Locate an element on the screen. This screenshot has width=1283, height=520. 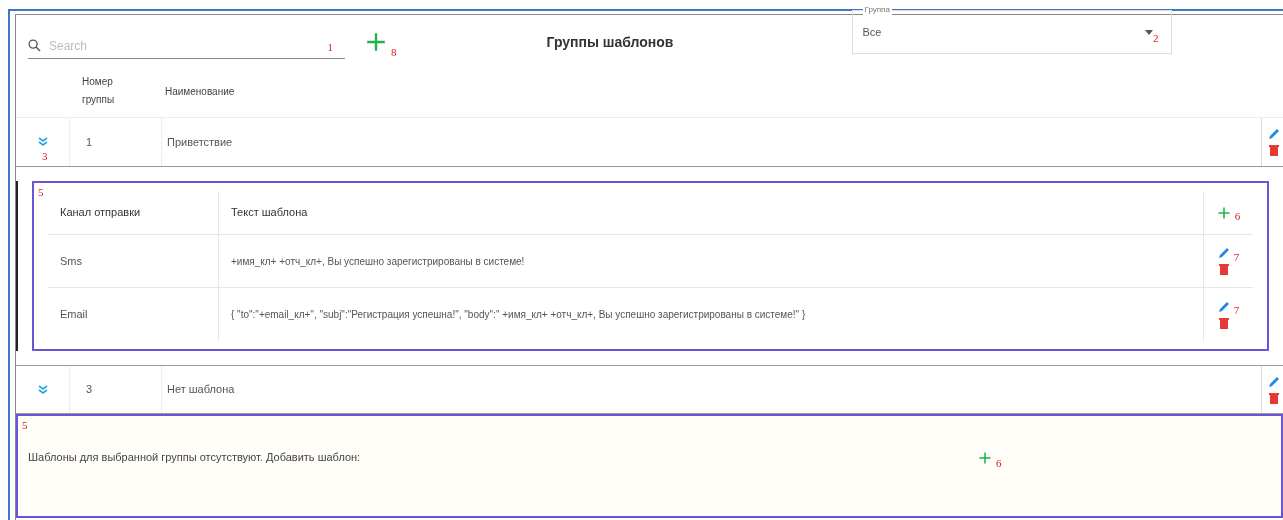
table-cell-text: Email is located at coordinates (74, 315).